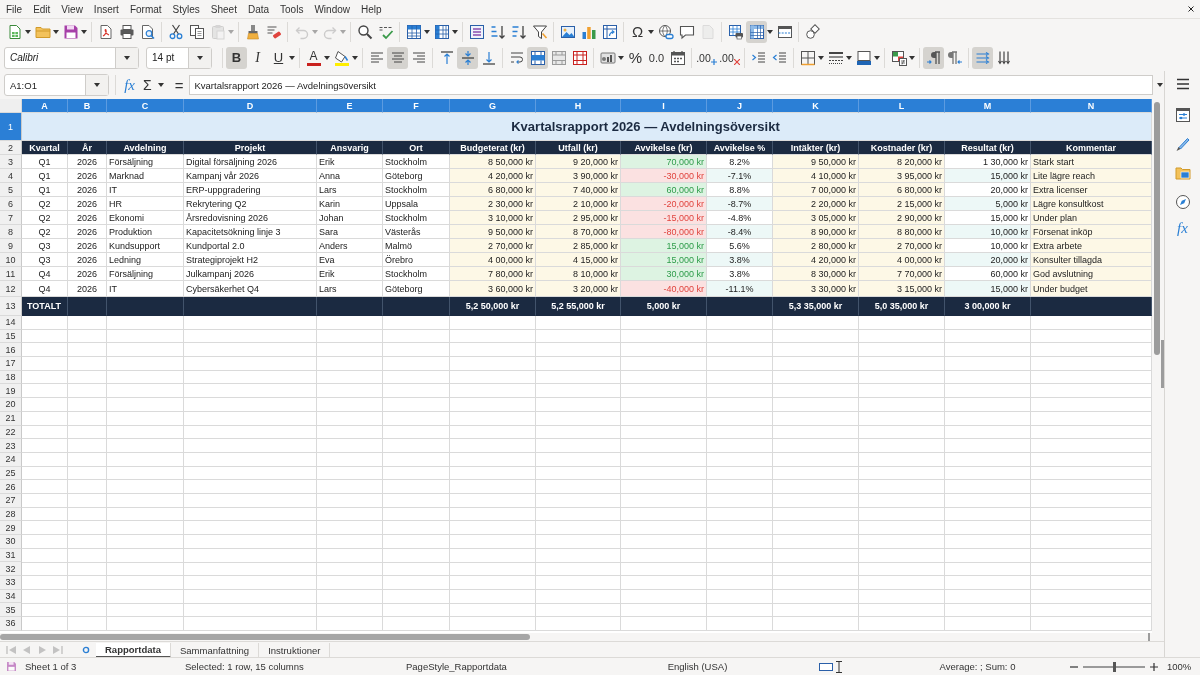 This screenshot has width=1200, height=675. Describe the element at coordinates (756, 31) in the screenshot. I see `freeze-button` at that location.